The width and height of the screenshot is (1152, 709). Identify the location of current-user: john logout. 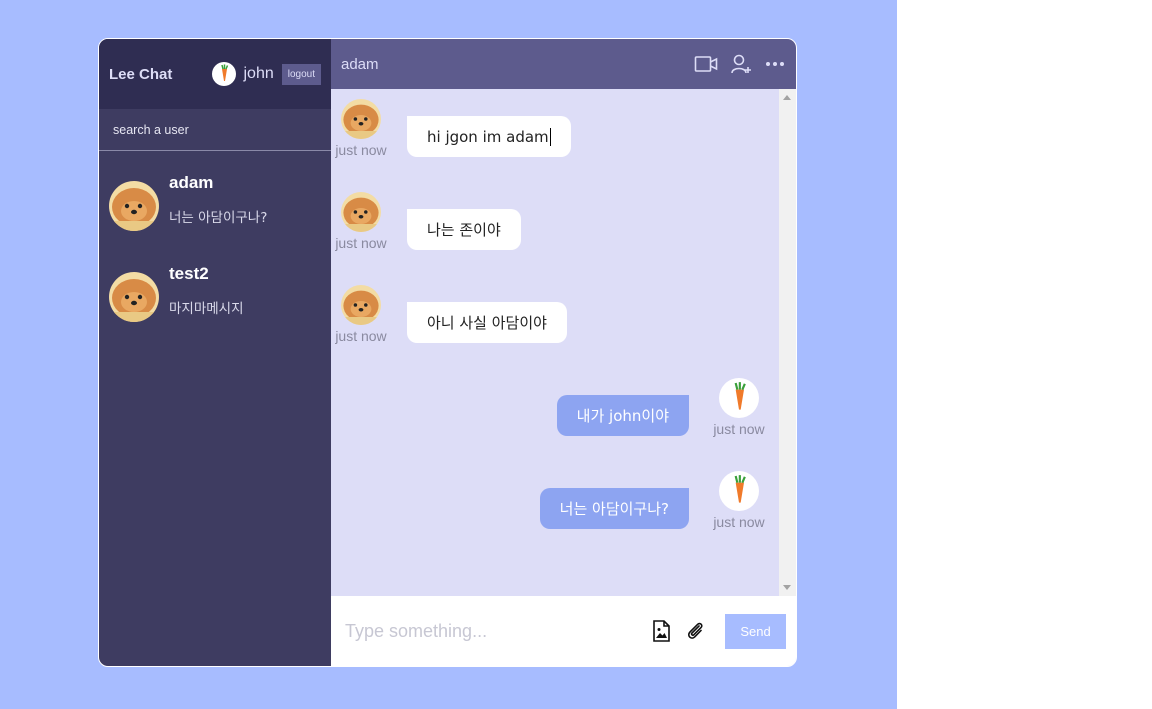
(266, 74).